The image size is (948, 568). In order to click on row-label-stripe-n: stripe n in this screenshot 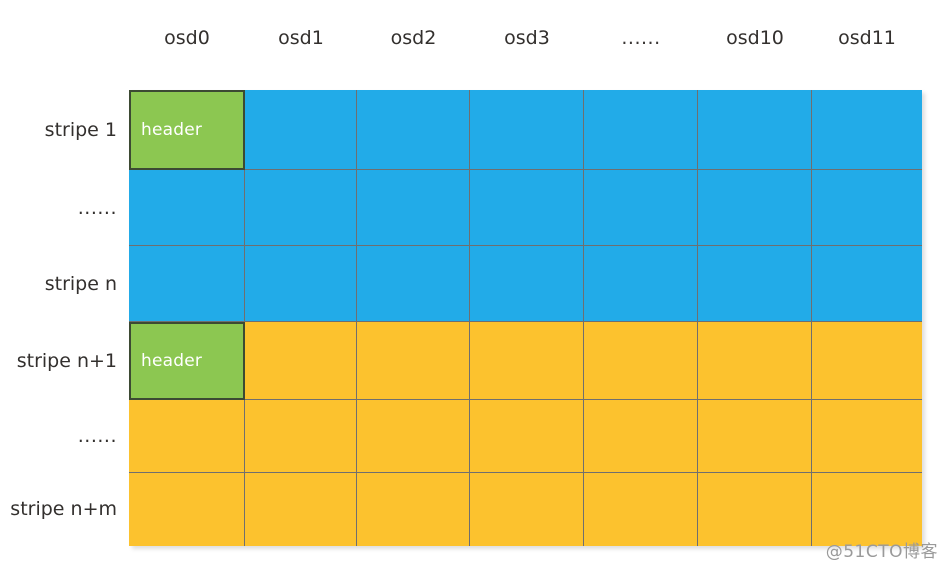, I will do `click(80, 284)`.